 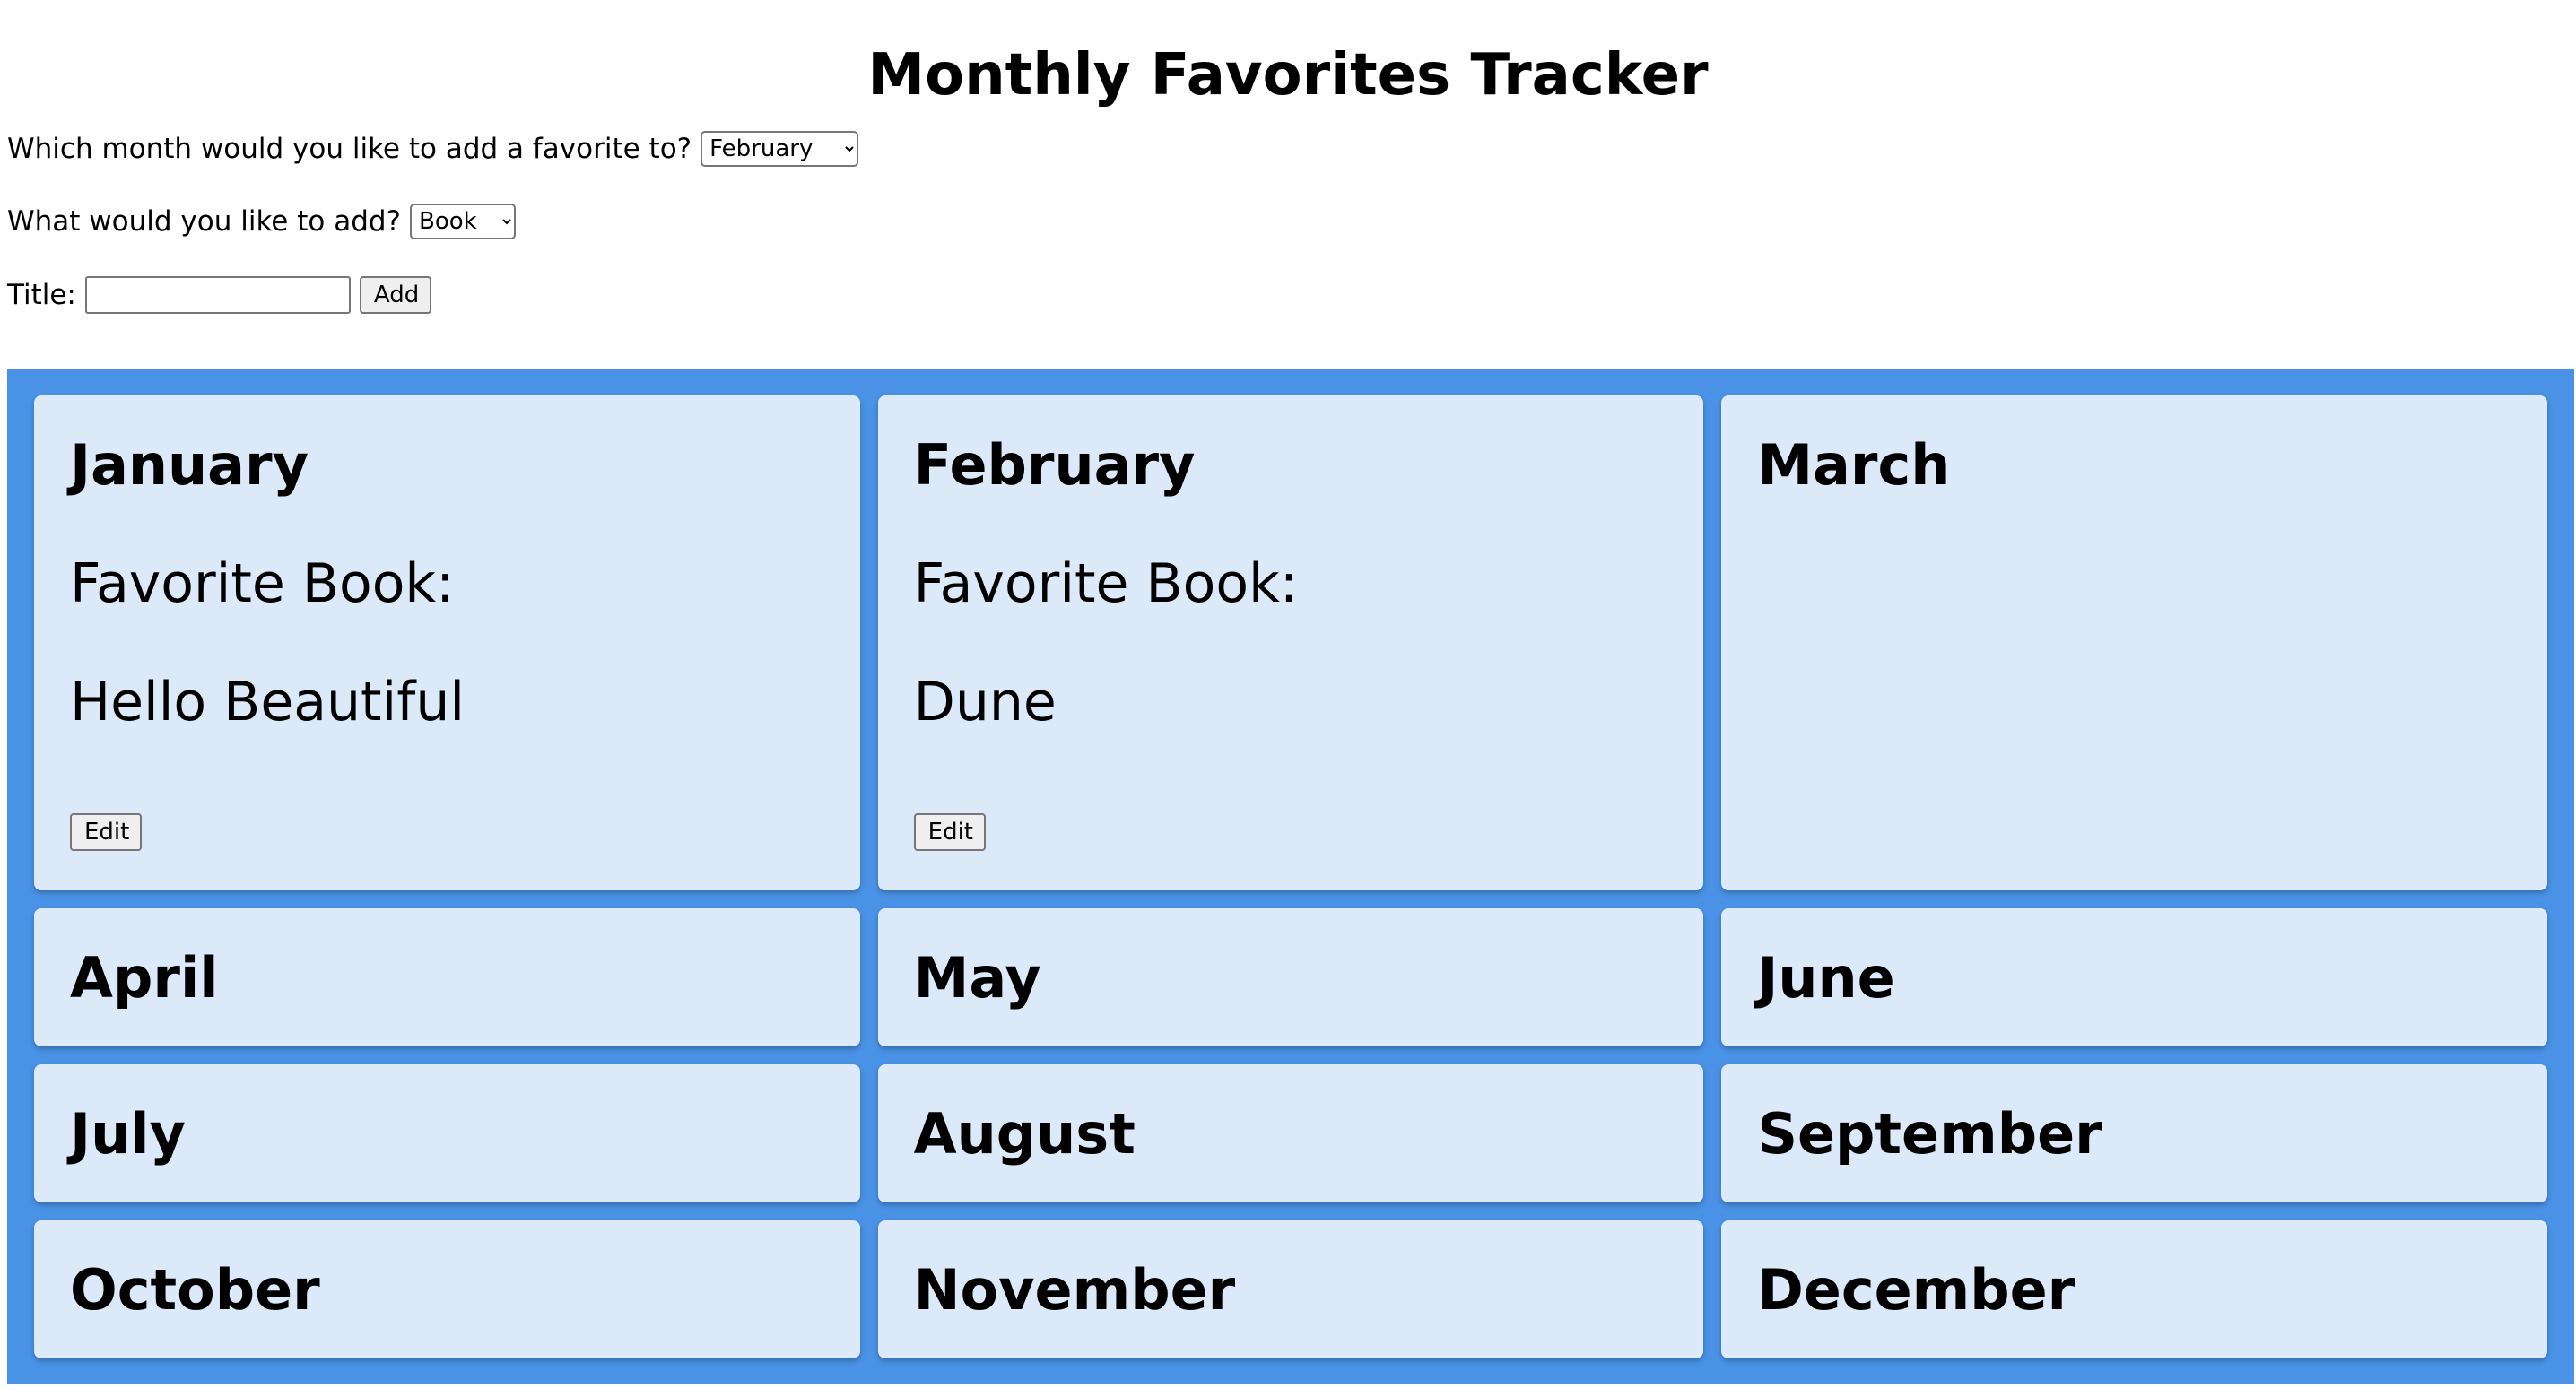 What do you see at coordinates (780, 149) in the screenshot?
I see `month-select: February` at bounding box center [780, 149].